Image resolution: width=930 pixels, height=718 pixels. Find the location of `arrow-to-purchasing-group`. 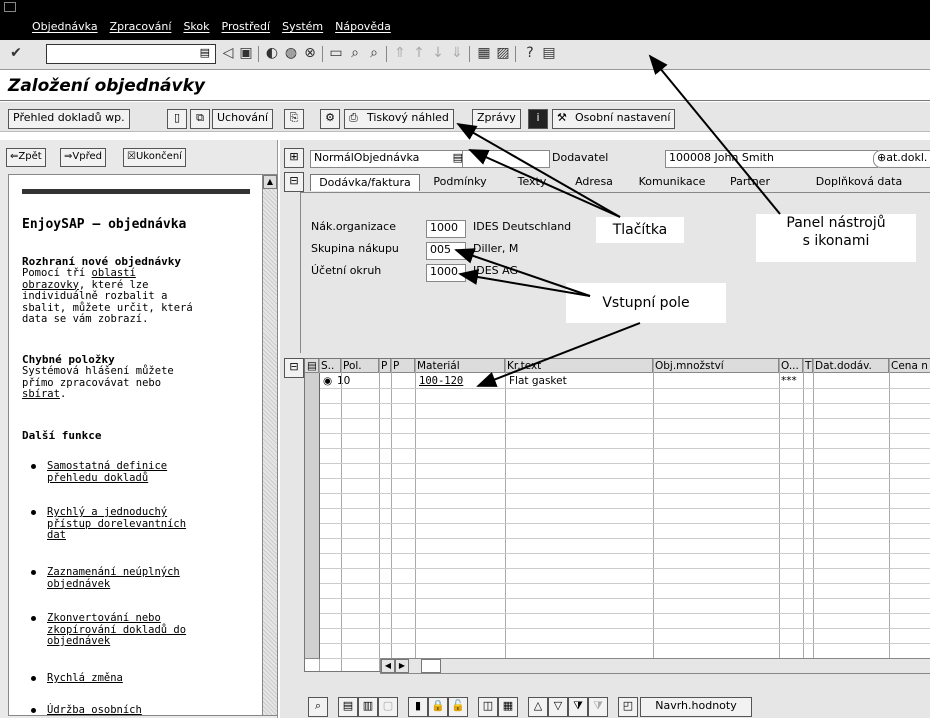

arrow-to-purchasing-group is located at coordinates (522, 272).